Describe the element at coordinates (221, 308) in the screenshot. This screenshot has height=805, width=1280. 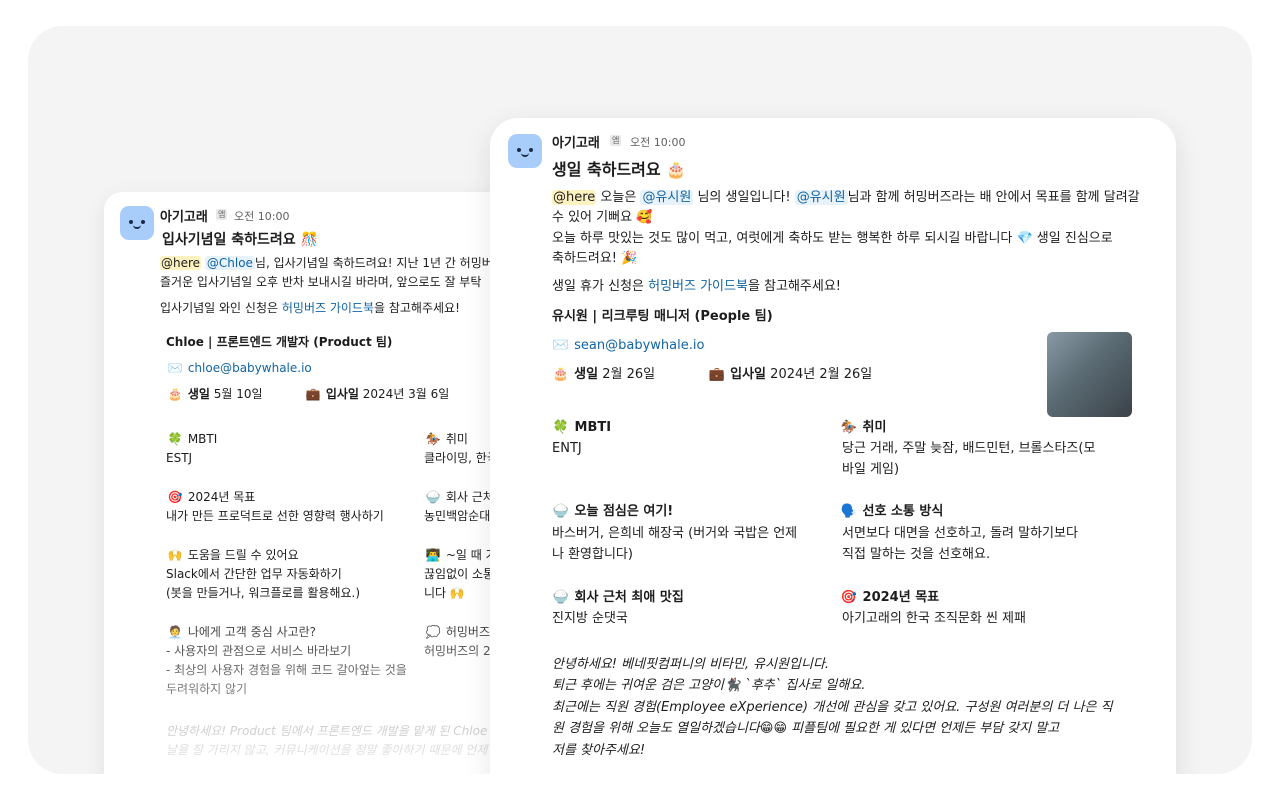
I see `guide-prefix: 입사기념일 와인 신청은` at that location.